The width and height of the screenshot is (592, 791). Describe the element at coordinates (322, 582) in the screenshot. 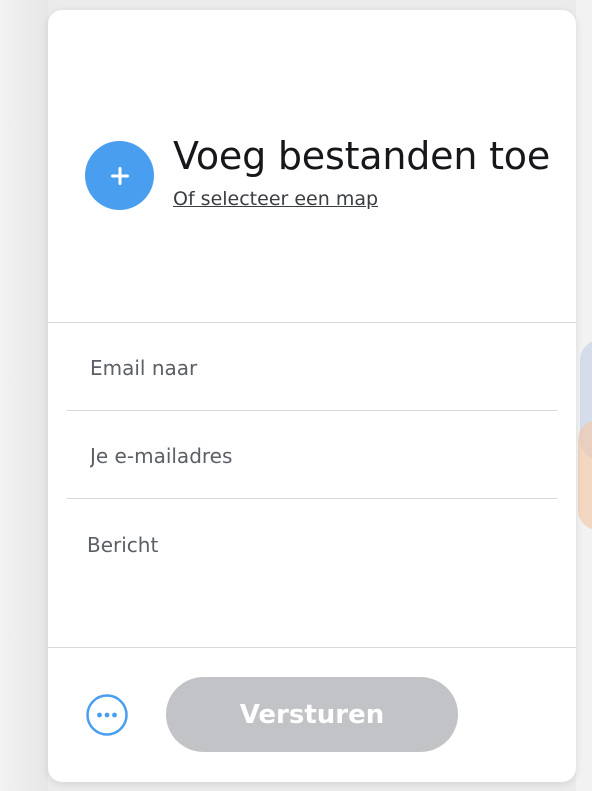

I see `message-field` at that location.